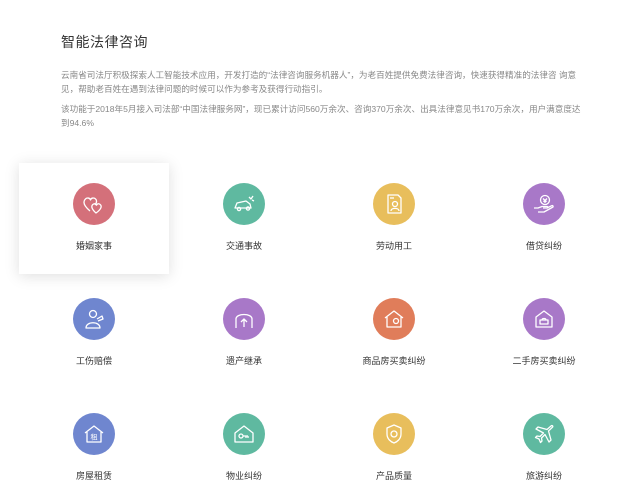 This screenshot has width=640, height=504. I want to click on category-card-loan: 借贷纠纷, so click(544, 218).